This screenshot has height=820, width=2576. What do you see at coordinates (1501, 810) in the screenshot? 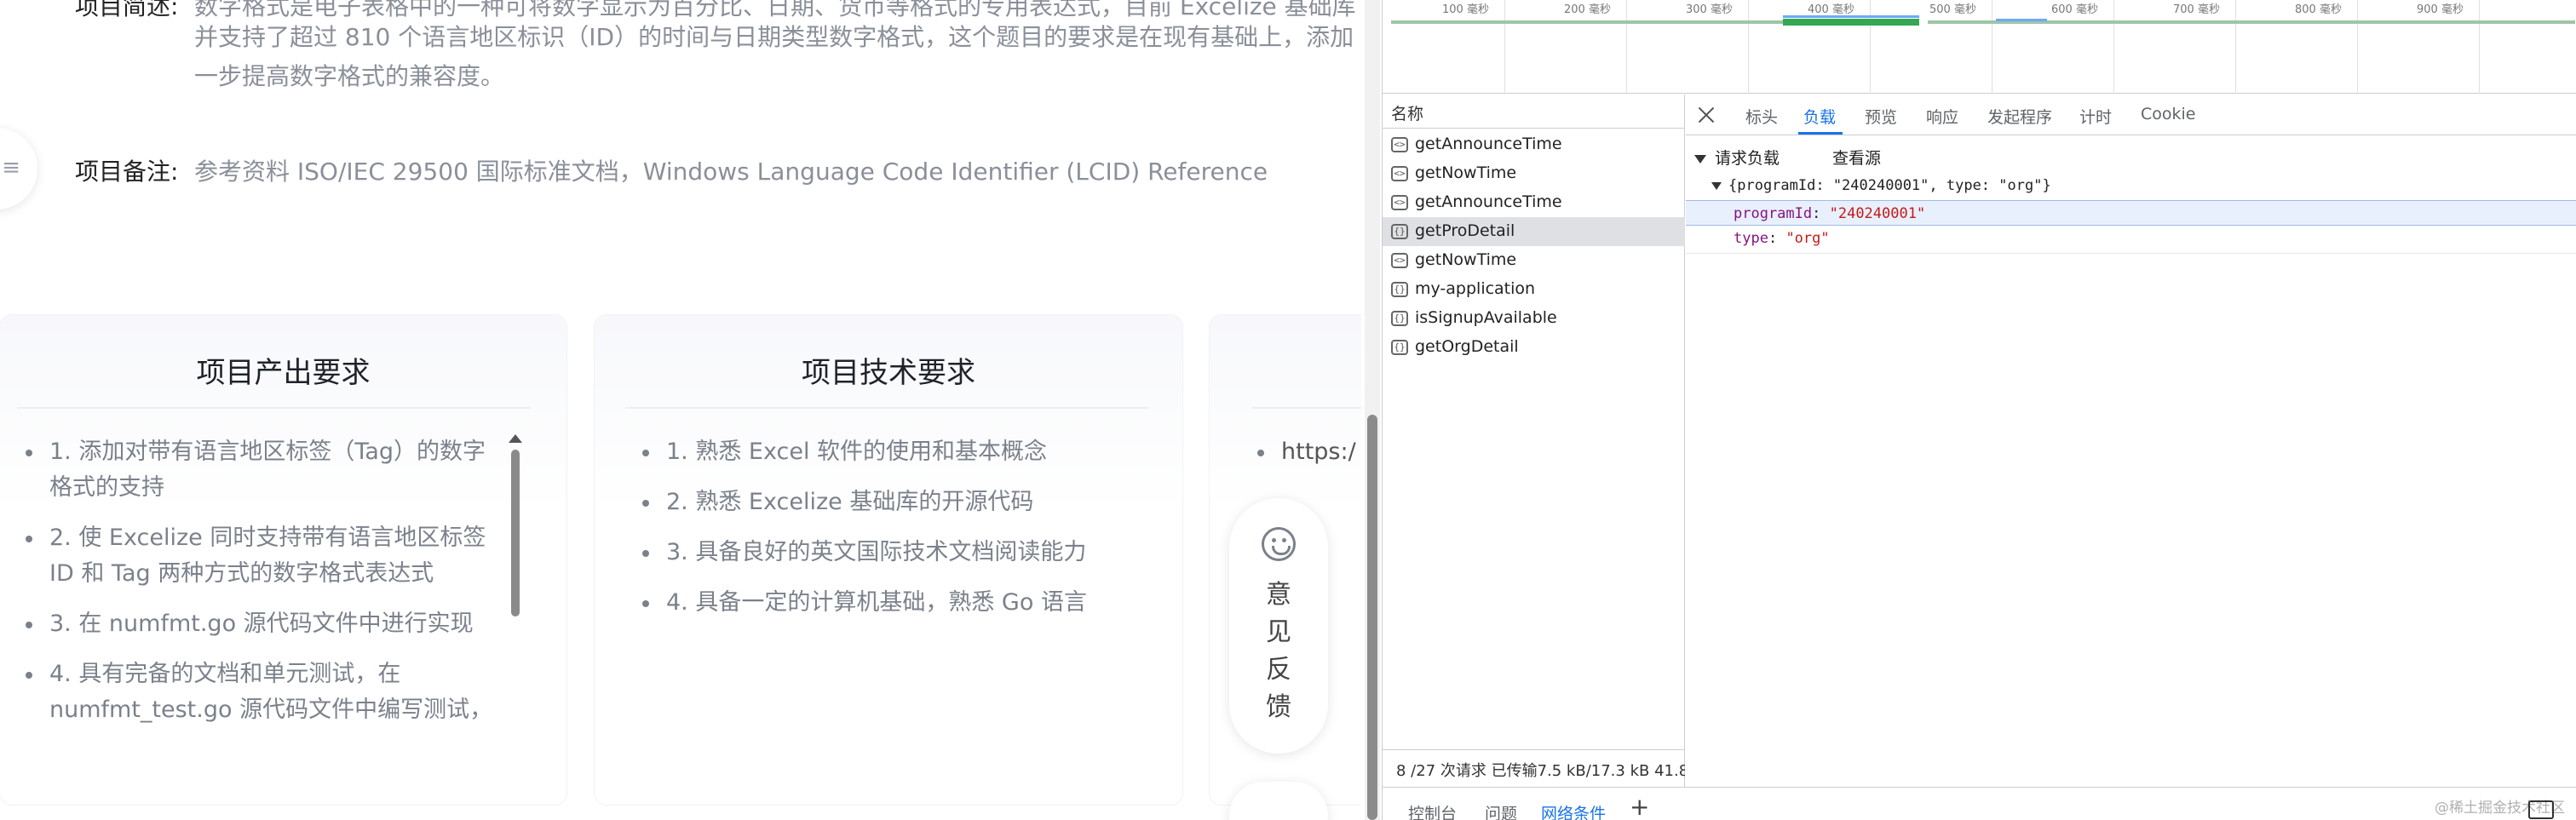
I see `drawer-tab-issues: 问题` at bounding box center [1501, 810].